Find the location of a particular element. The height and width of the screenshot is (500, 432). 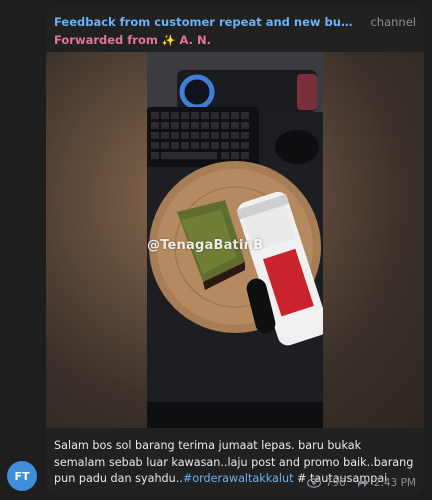

avatar: FT is located at coordinates (22, 476).